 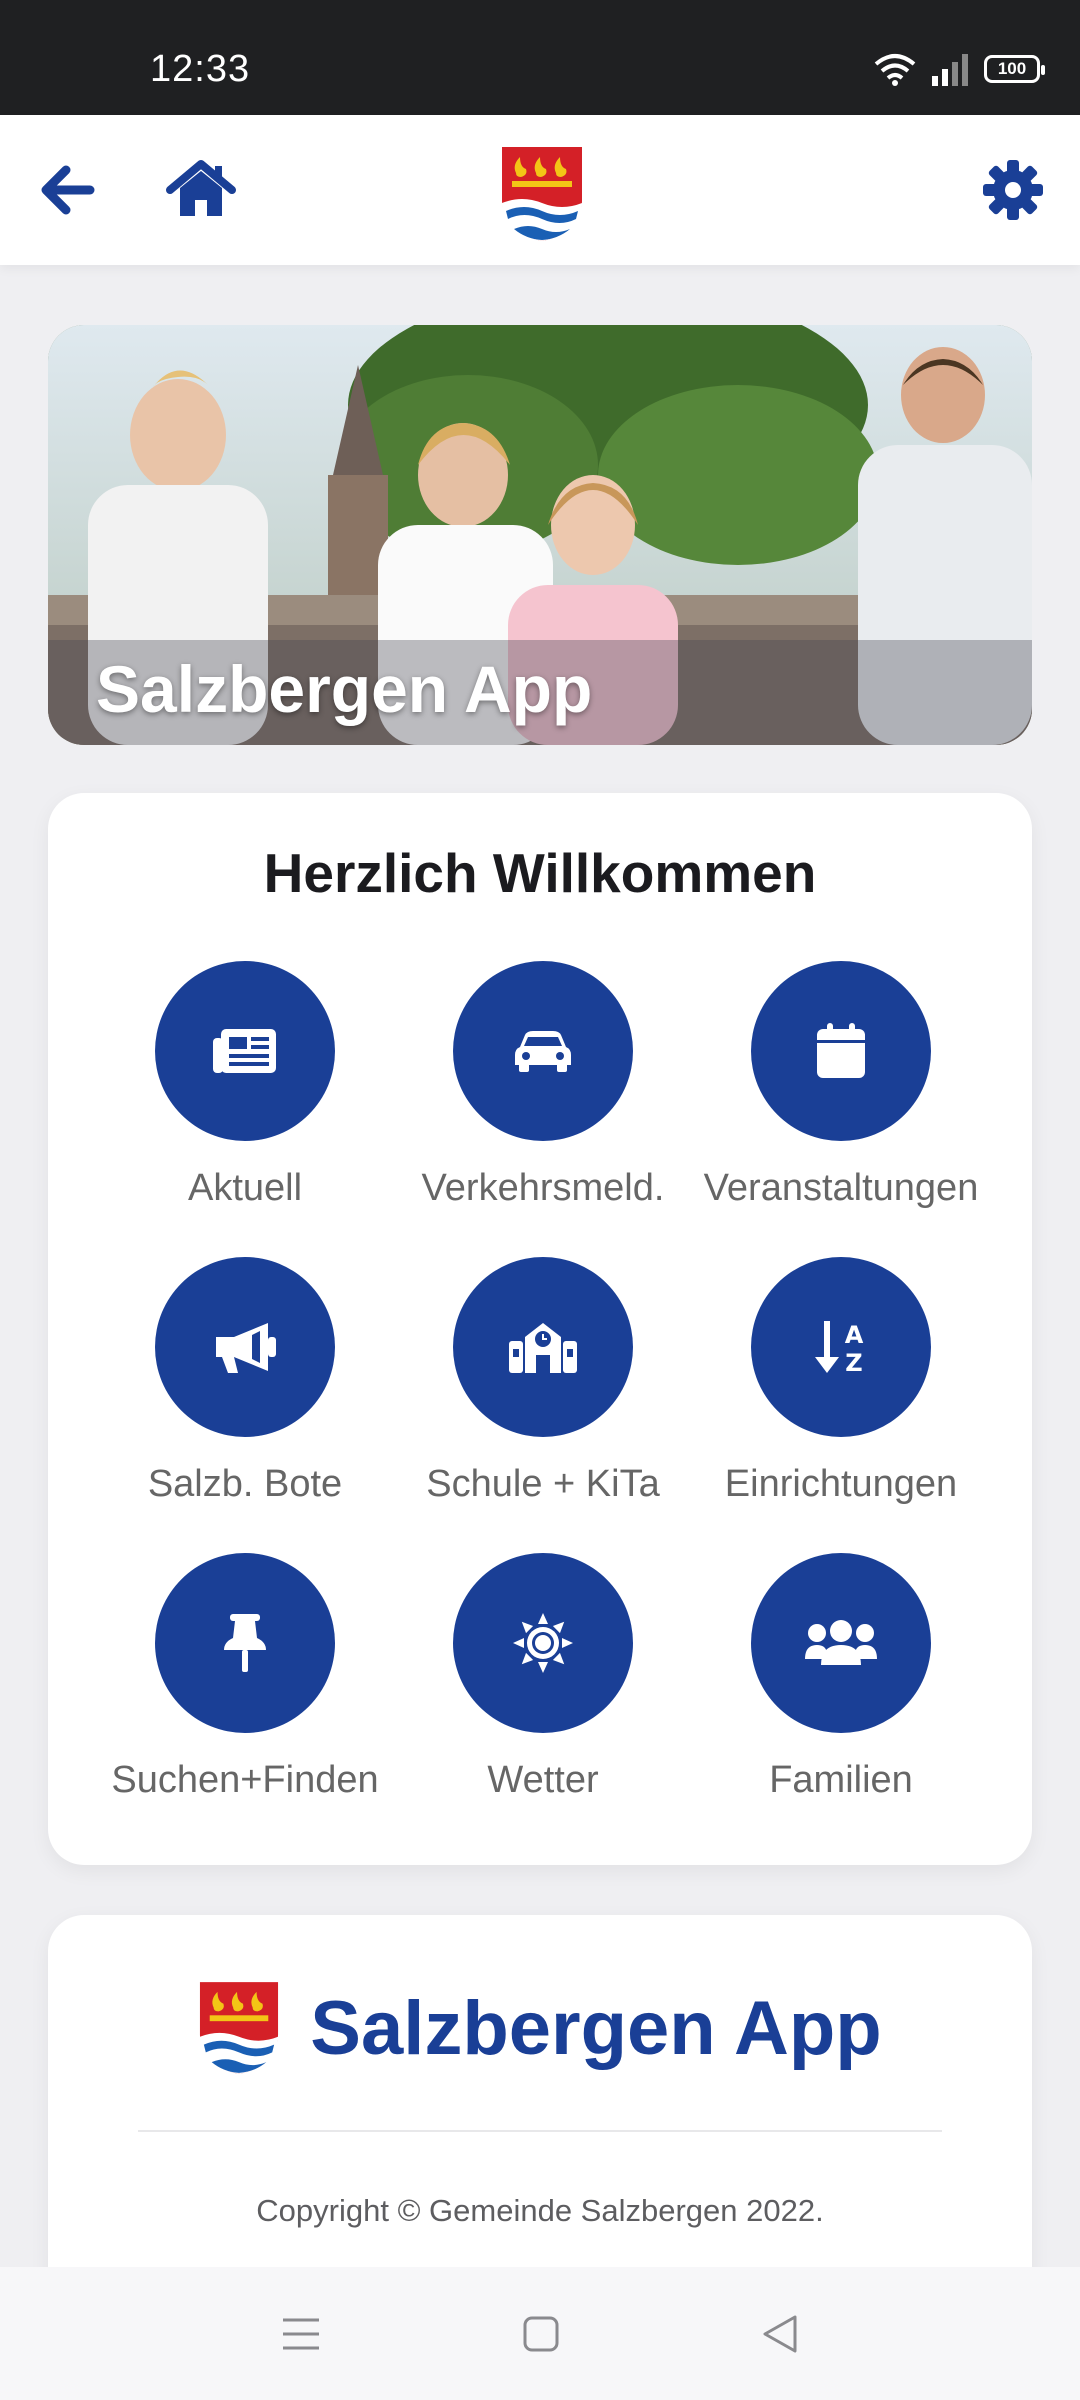 I want to click on tile-label: Aktuell, so click(x=245, y=1188).